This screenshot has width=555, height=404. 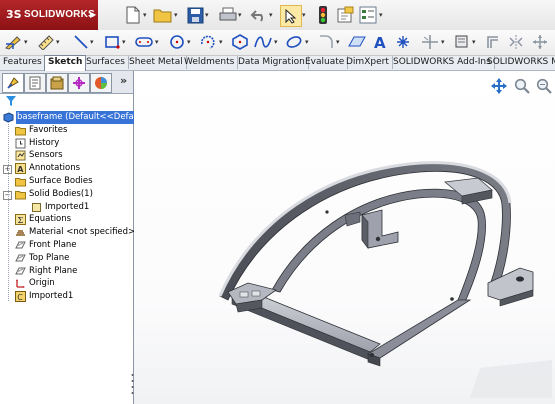 I want to click on slot-icon, so click(x=144, y=42).